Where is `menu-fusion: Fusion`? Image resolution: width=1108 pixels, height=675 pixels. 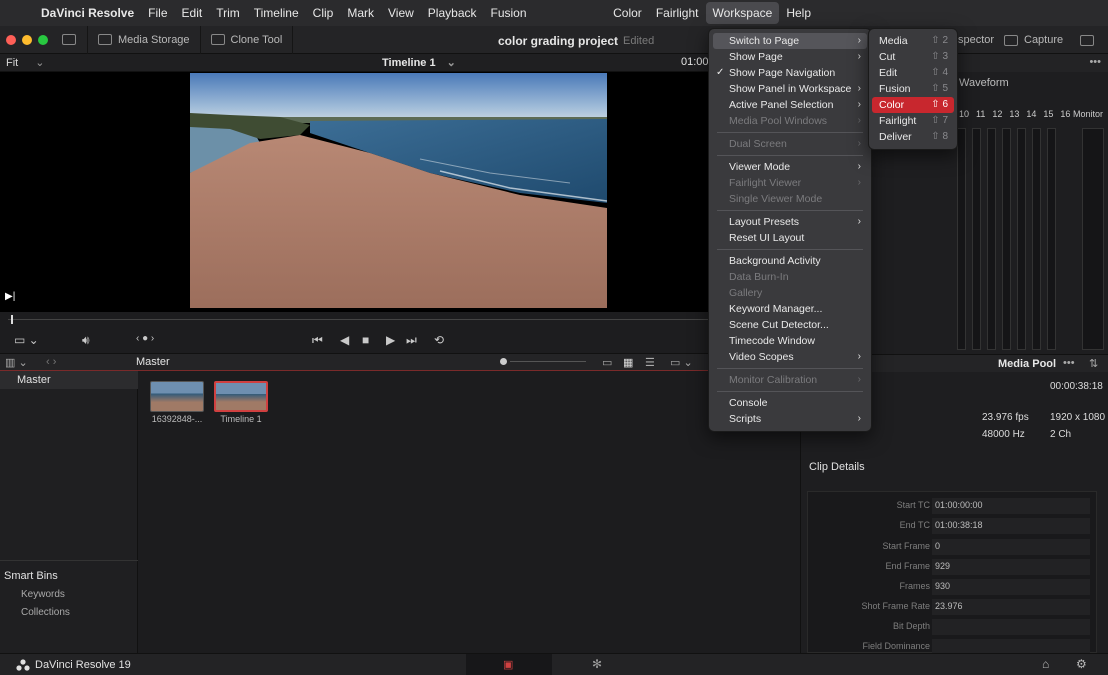
menu-fusion: Fusion is located at coordinates (509, 13).